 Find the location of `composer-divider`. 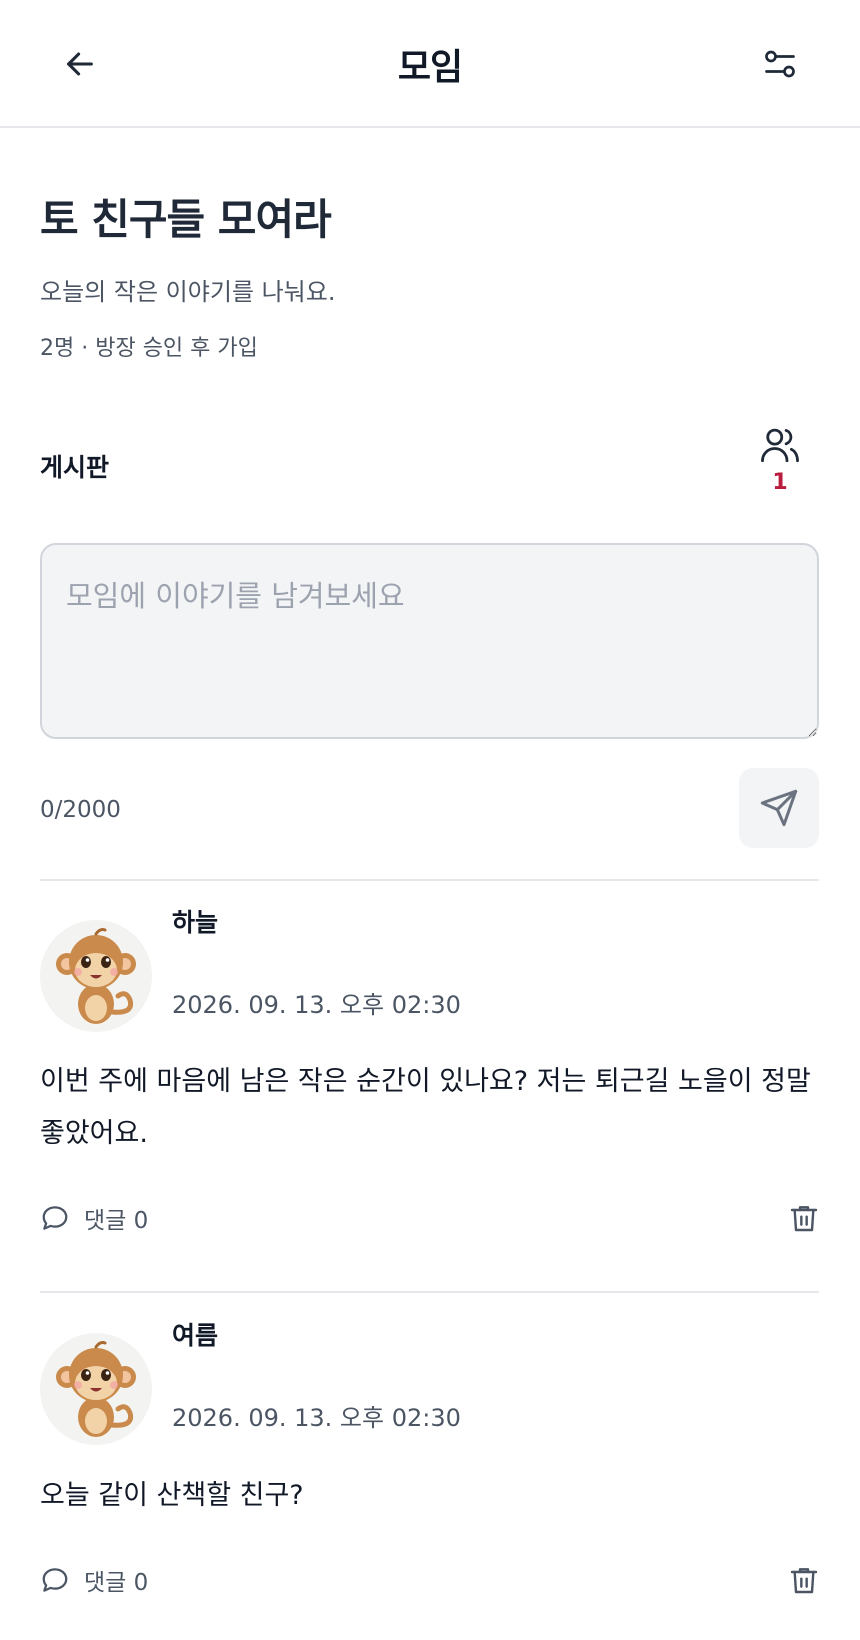

composer-divider is located at coordinates (429, 880).